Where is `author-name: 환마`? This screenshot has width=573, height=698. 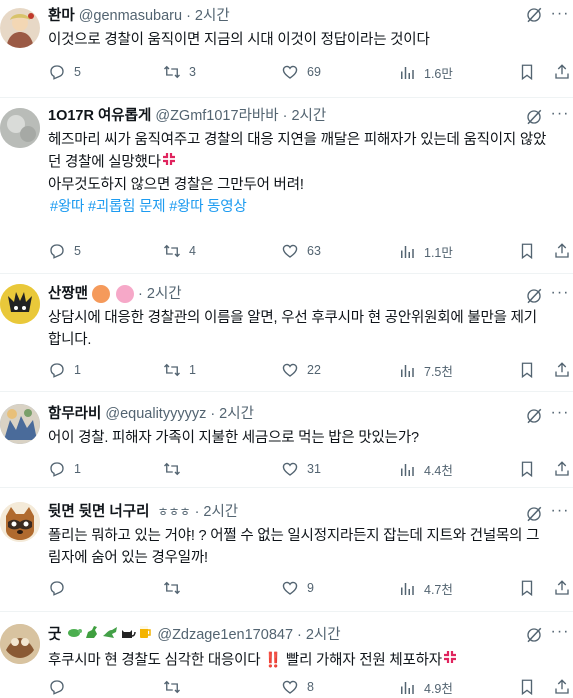 author-name: 환마 is located at coordinates (61, 16).